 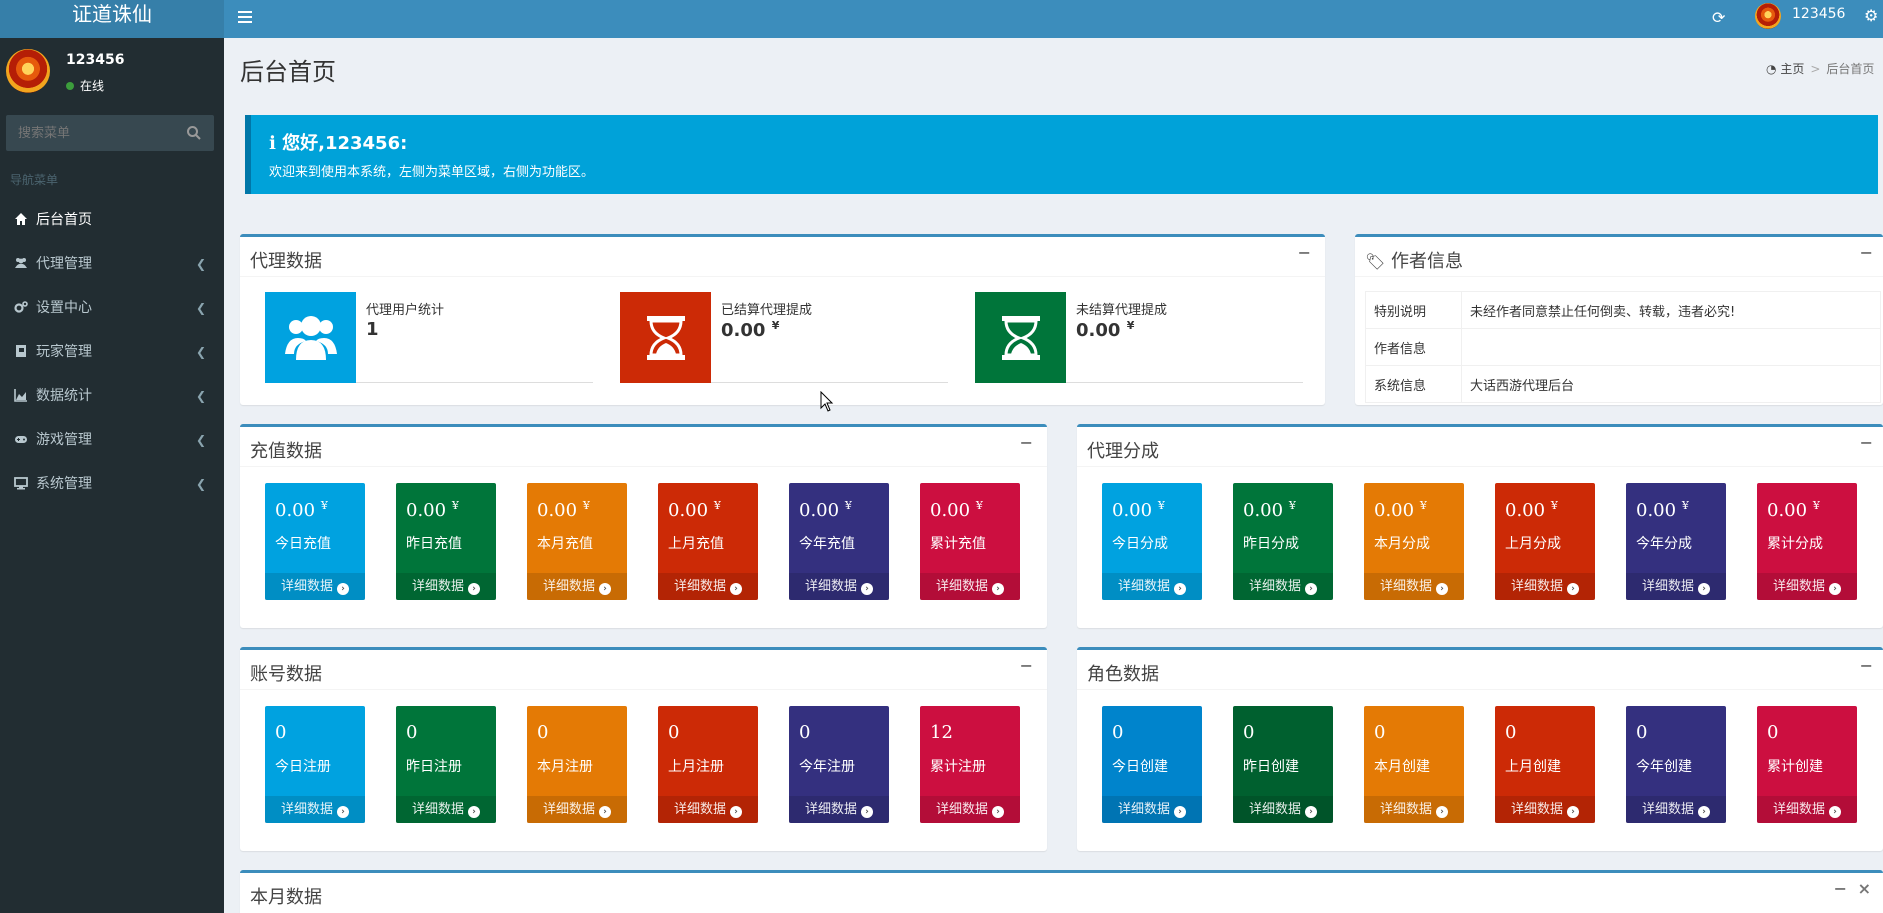 What do you see at coordinates (64, 220) in the screenshot?
I see `sidebar-item-label: 后台首页` at bounding box center [64, 220].